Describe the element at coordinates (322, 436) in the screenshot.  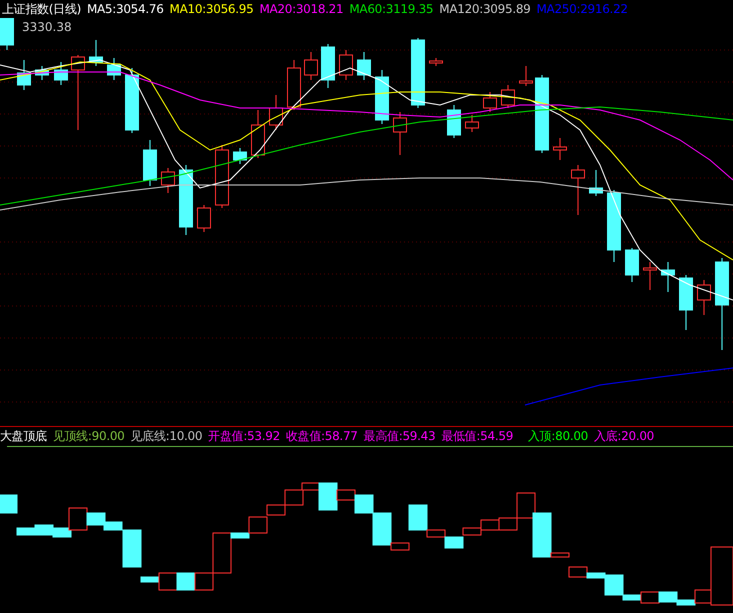
I see `indicator-label: 收盘值:58.77` at that location.